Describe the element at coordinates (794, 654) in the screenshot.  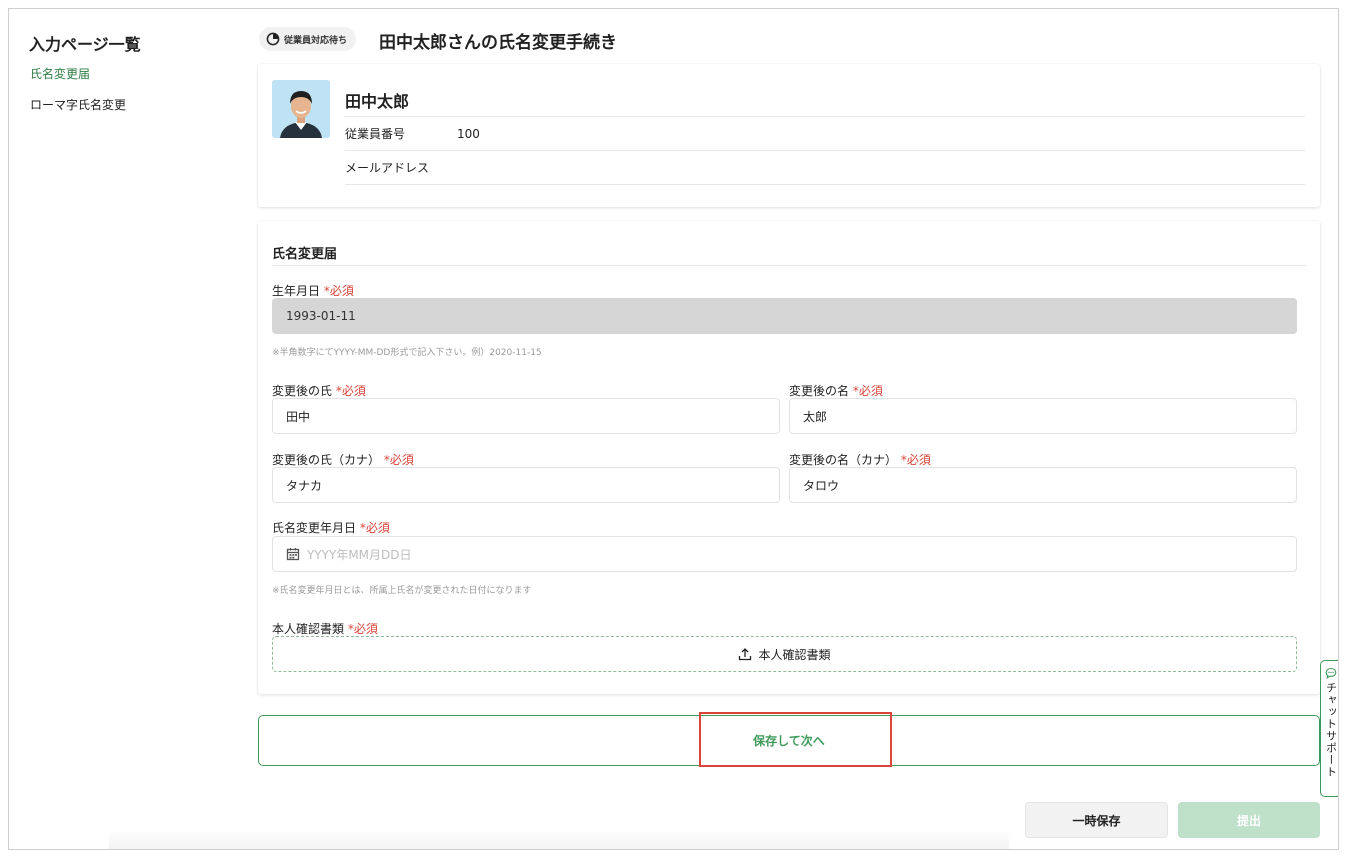
I see `id-document-upload-label: 本人確認書類` at that location.